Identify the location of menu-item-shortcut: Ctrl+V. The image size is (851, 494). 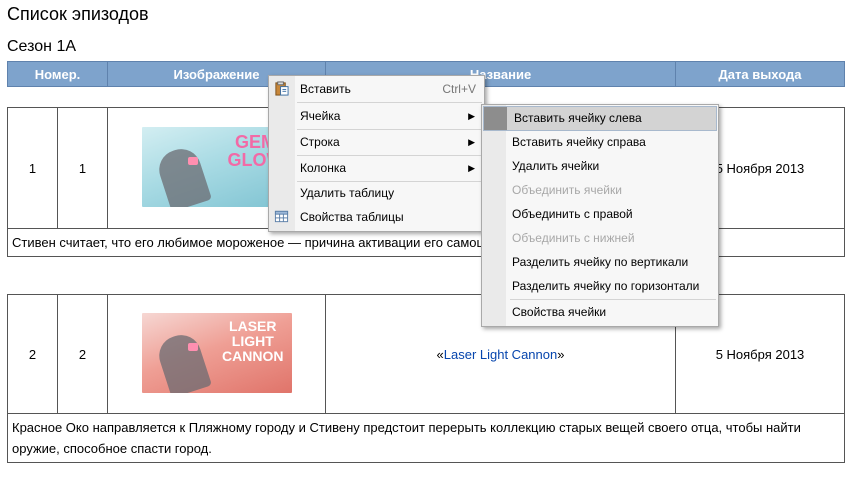
(459, 89).